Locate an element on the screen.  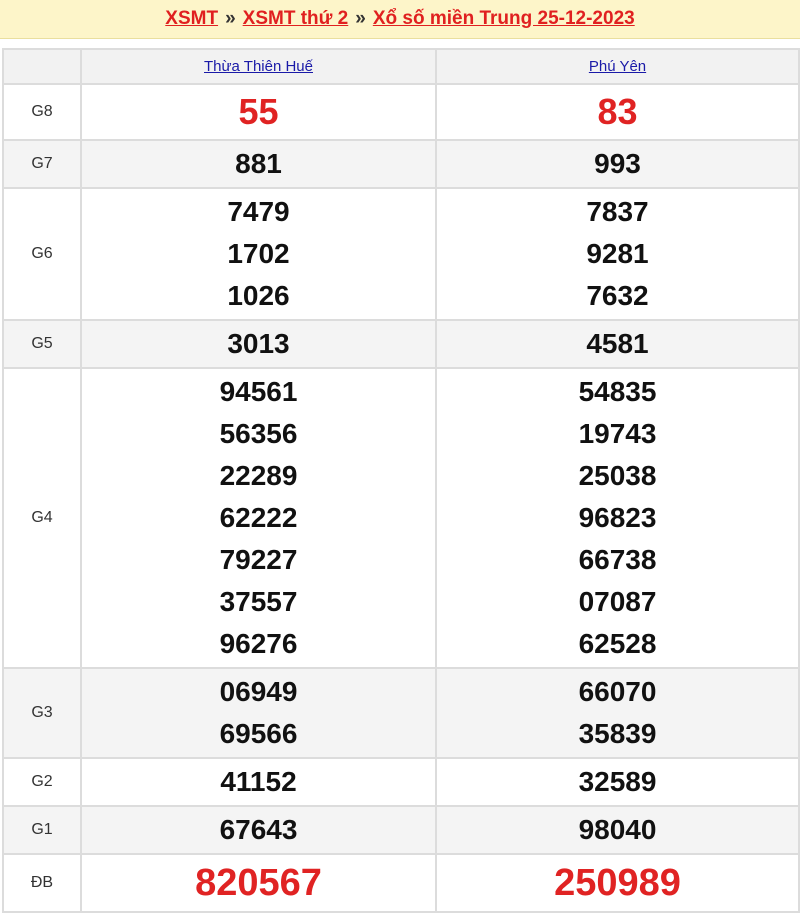
prize-label: G2 is located at coordinates (42, 782).